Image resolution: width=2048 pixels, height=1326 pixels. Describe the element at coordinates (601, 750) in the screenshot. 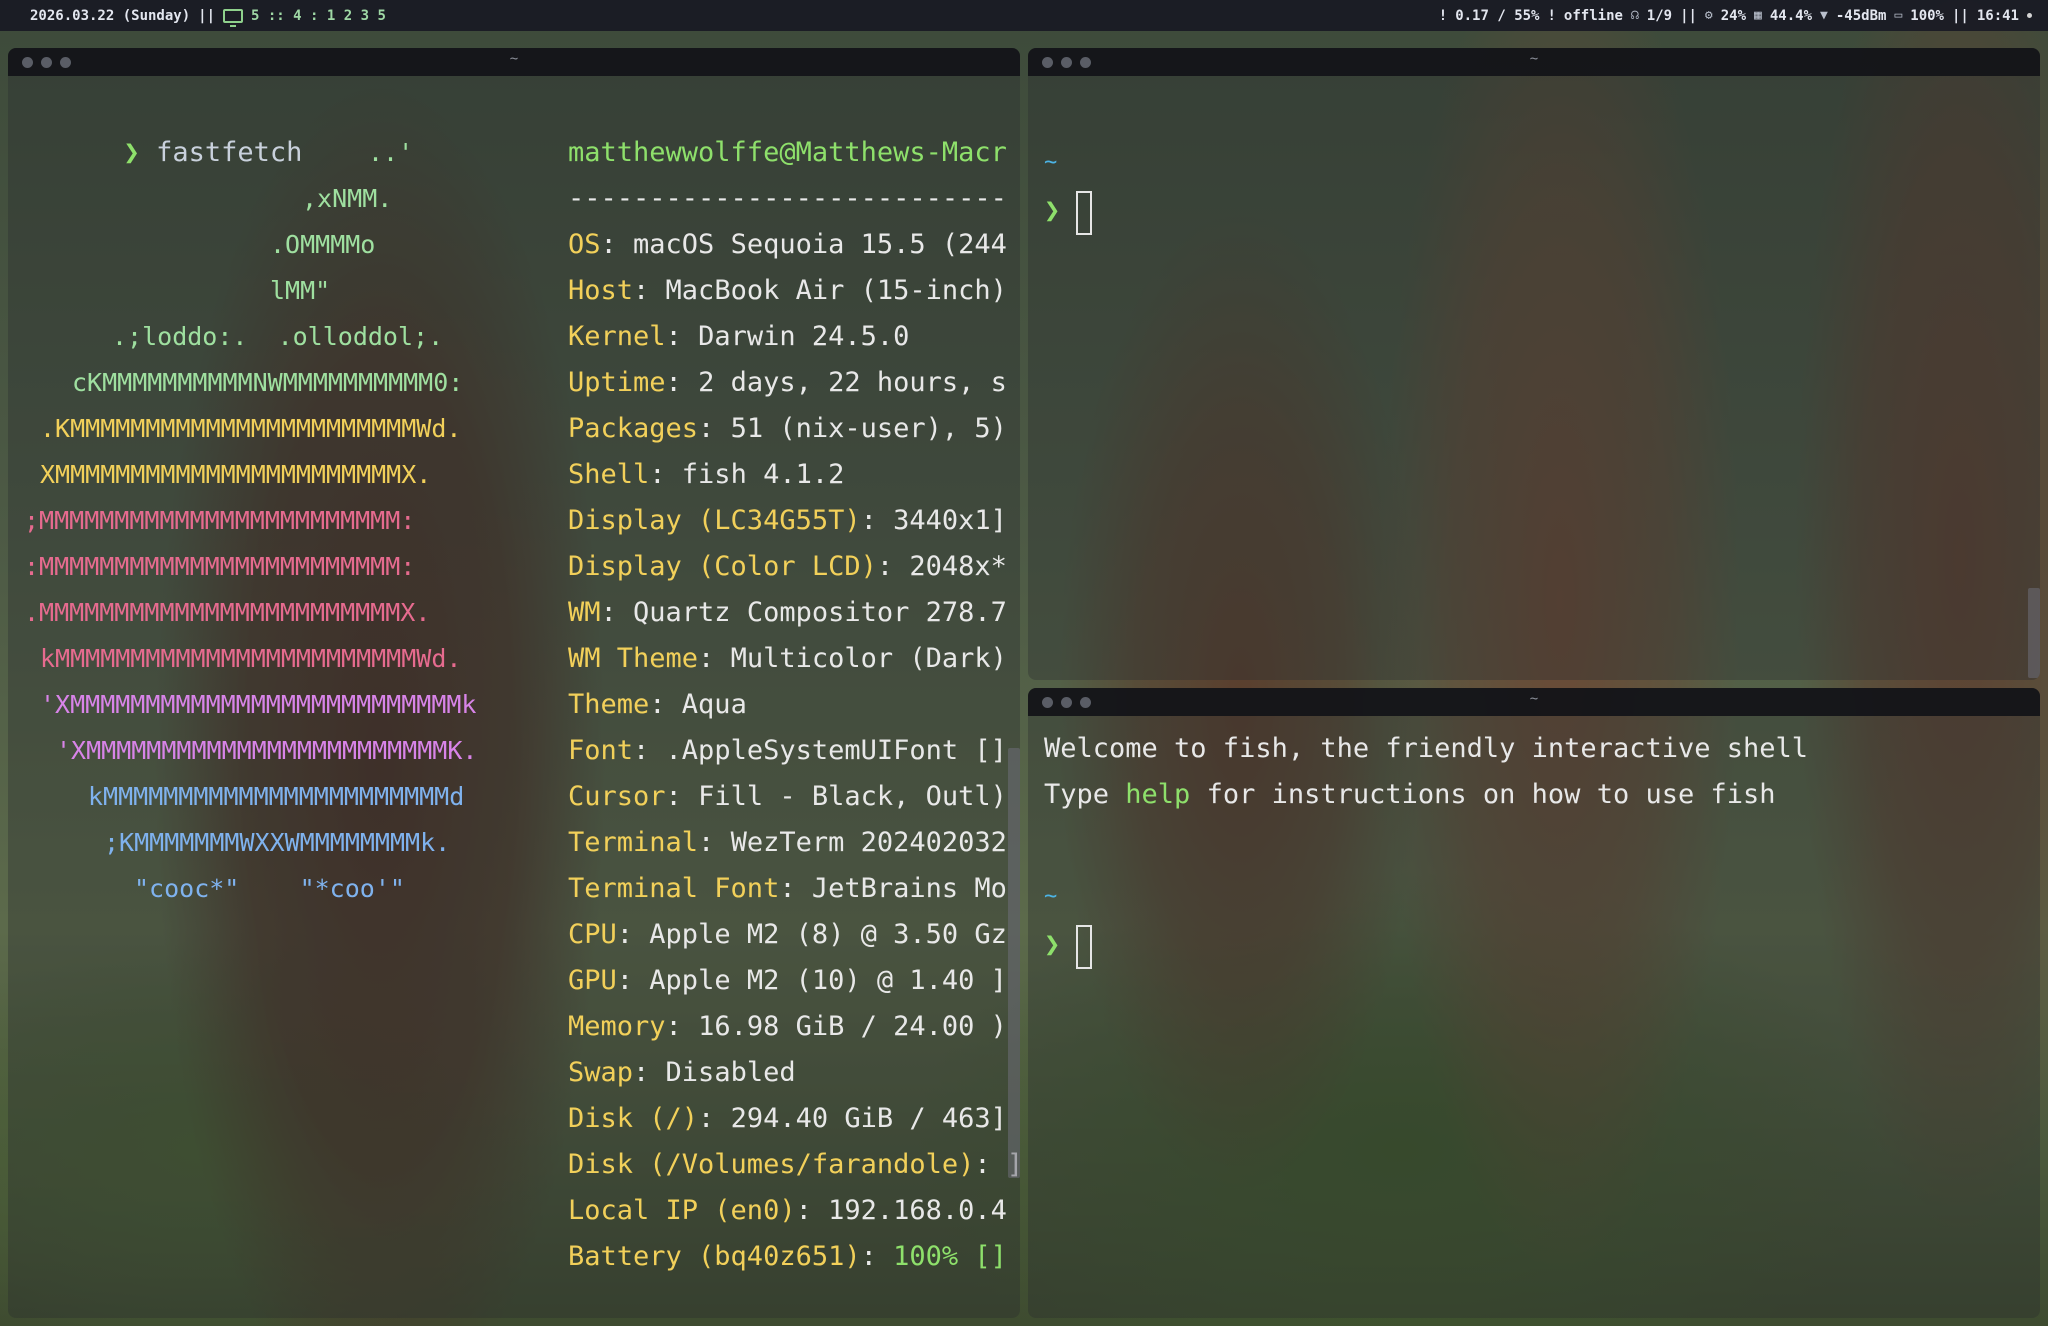

I see `info-key: Font` at that location.